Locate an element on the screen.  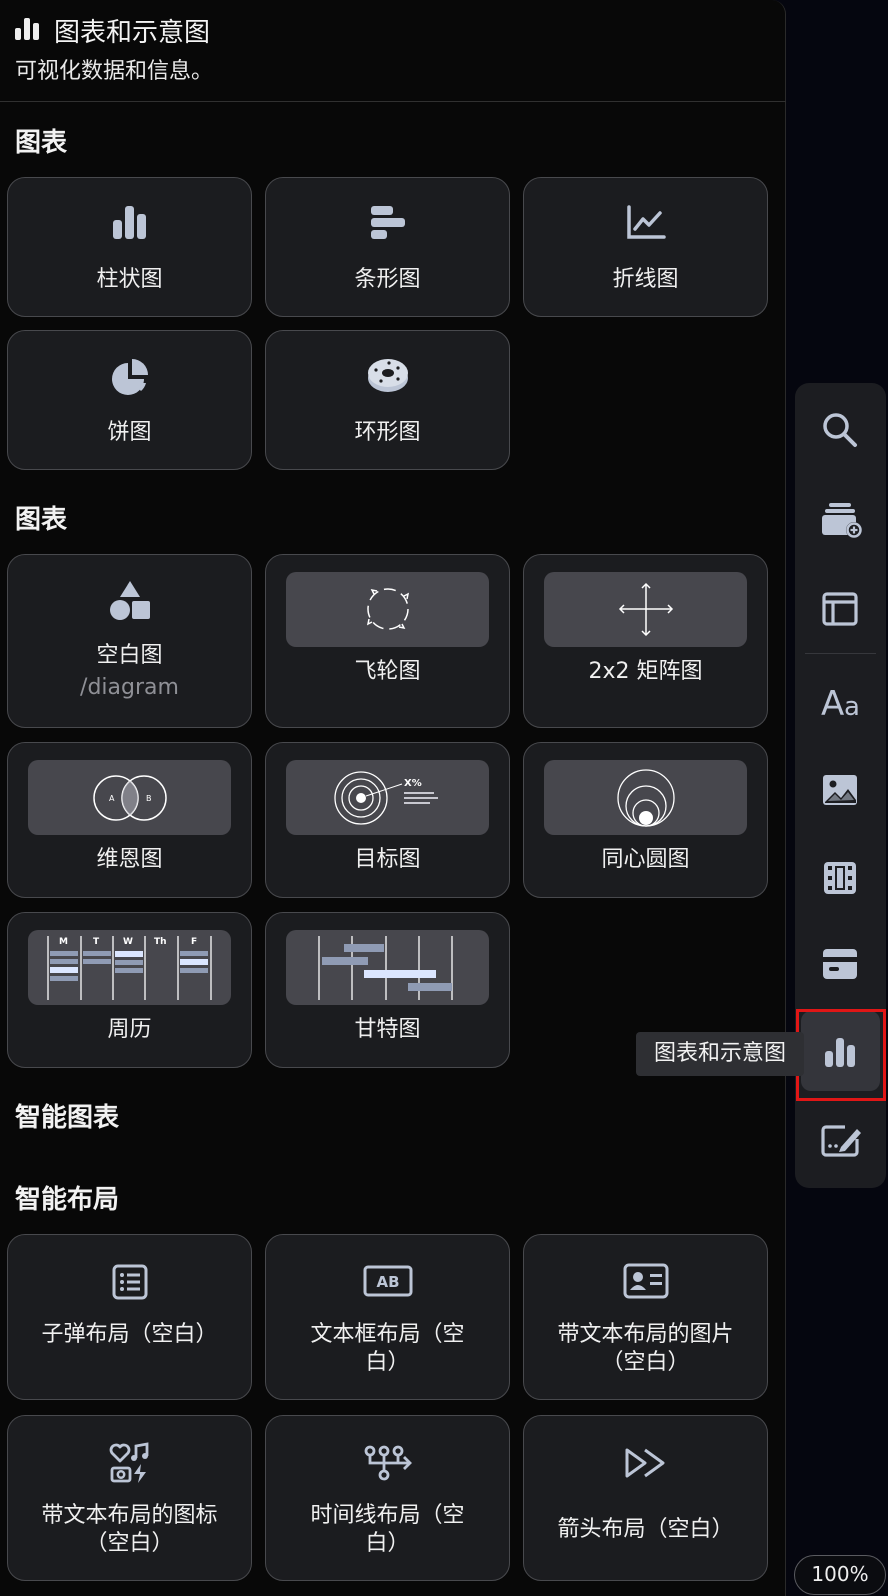
gantt-icon is located at coordinates (385, 968).